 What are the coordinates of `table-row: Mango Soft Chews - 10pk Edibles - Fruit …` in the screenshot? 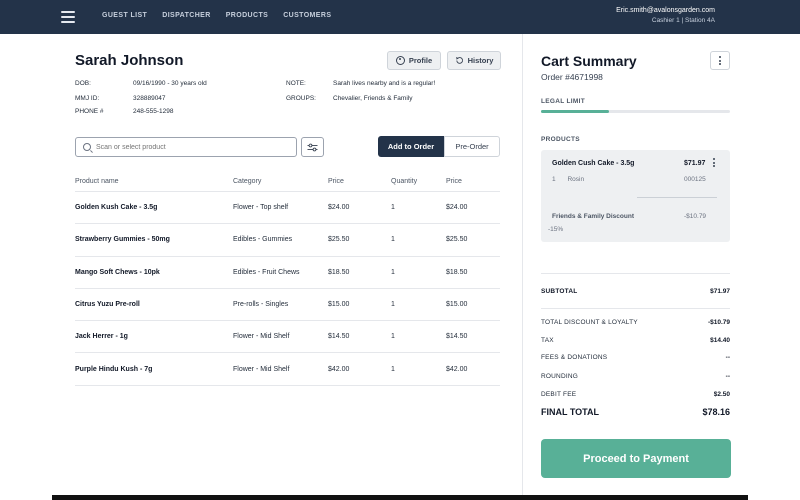 It's located at (287, 273).